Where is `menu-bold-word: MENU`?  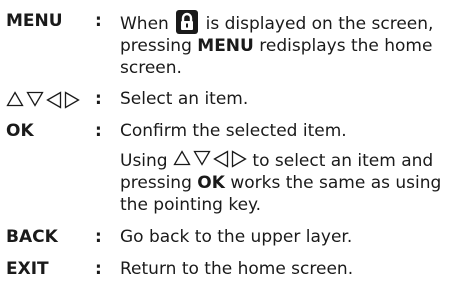 menu-bold-word: MENU is located at coordinates (225, 46).